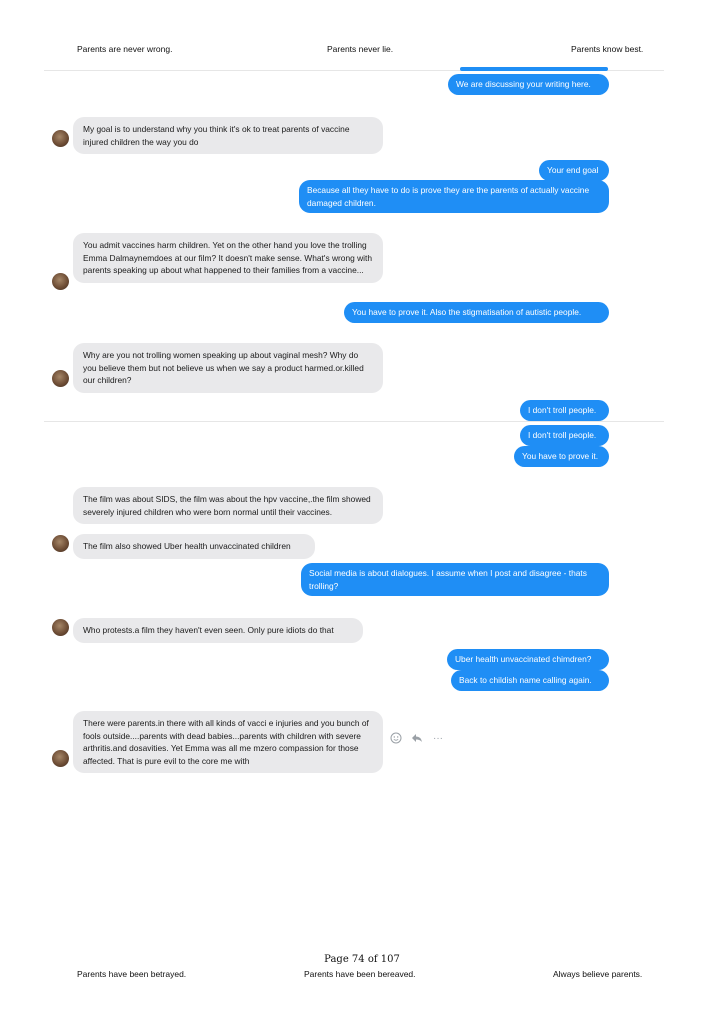  Describe the element at coordinates (417, 739) in the screenshot. I see `reply-icon` at that location.